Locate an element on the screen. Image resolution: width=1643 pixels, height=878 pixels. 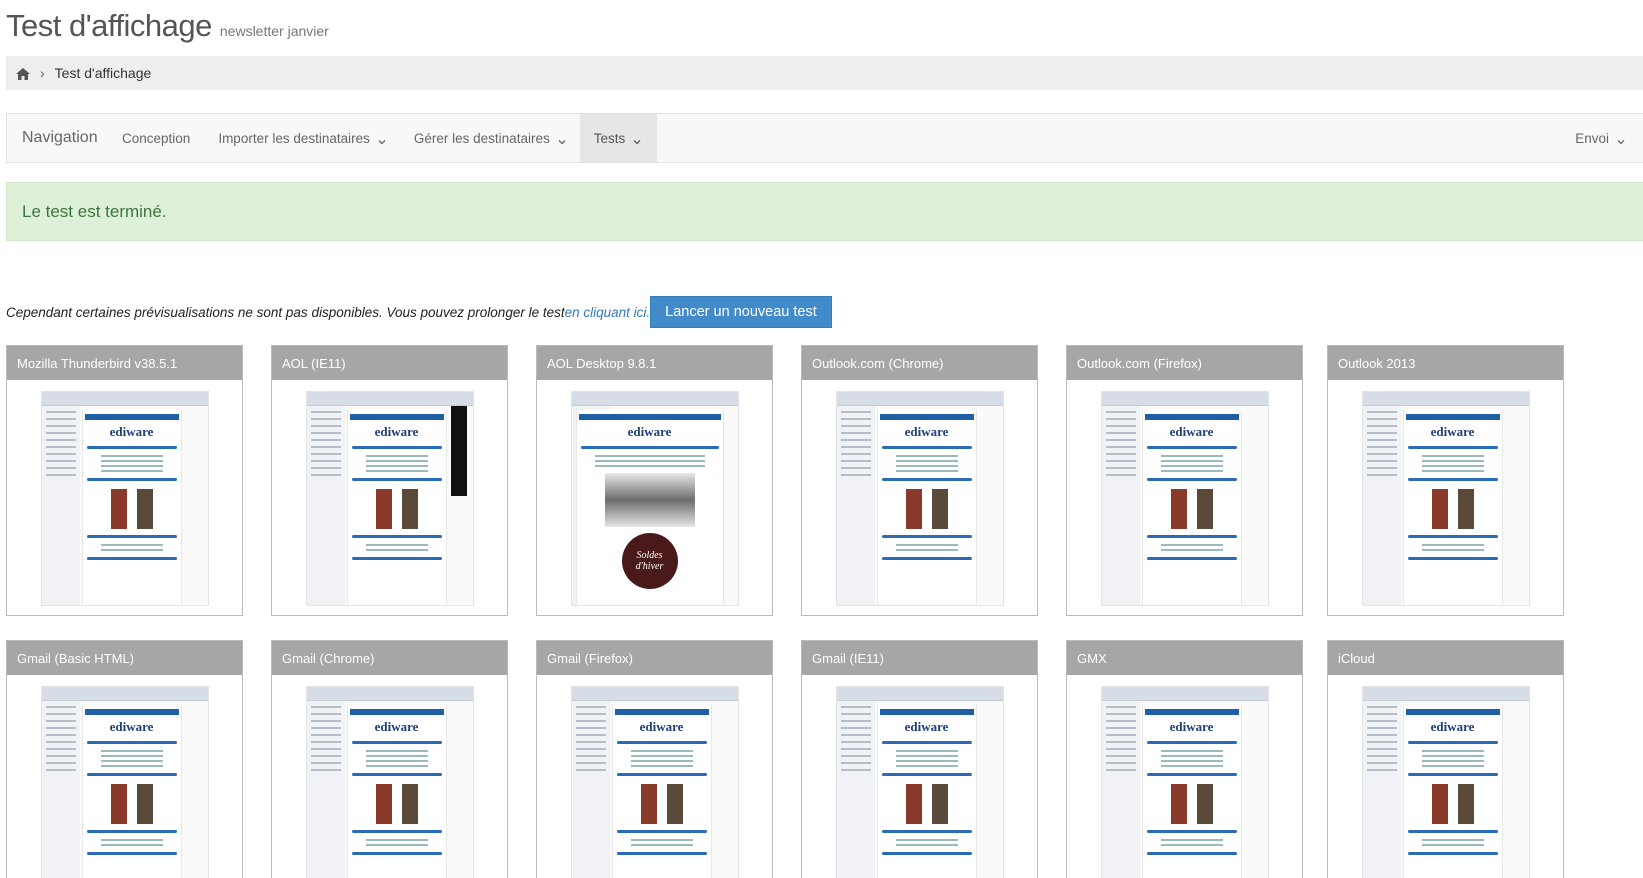
preview-card-title: Gmail (Firefox) is located at coordinates (654, 658).